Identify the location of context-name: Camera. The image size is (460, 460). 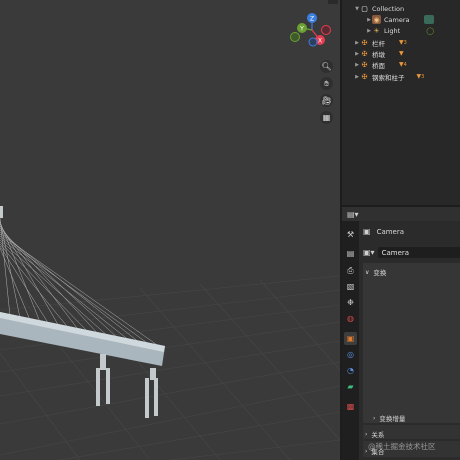
(390, 231).